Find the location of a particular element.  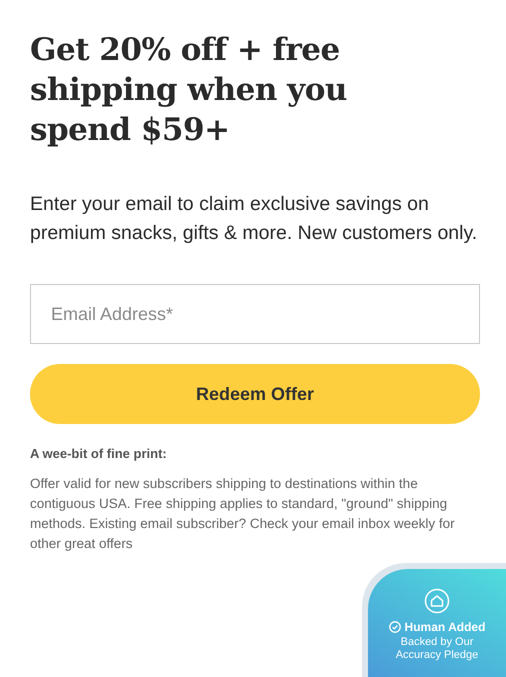

redeem-button: Redeem Offer is located at coordinates (255, 394).